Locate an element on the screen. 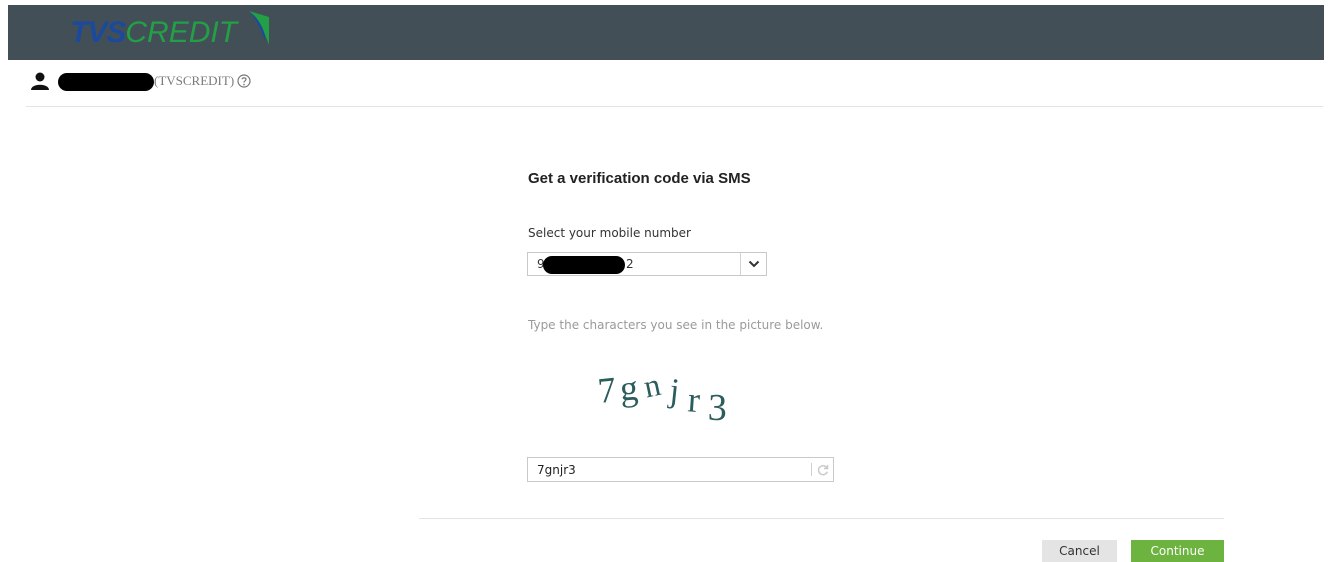 This screenshot has width=1328, height=562. logo-text-credit: CREDIT is located at coordinates (181, 32).